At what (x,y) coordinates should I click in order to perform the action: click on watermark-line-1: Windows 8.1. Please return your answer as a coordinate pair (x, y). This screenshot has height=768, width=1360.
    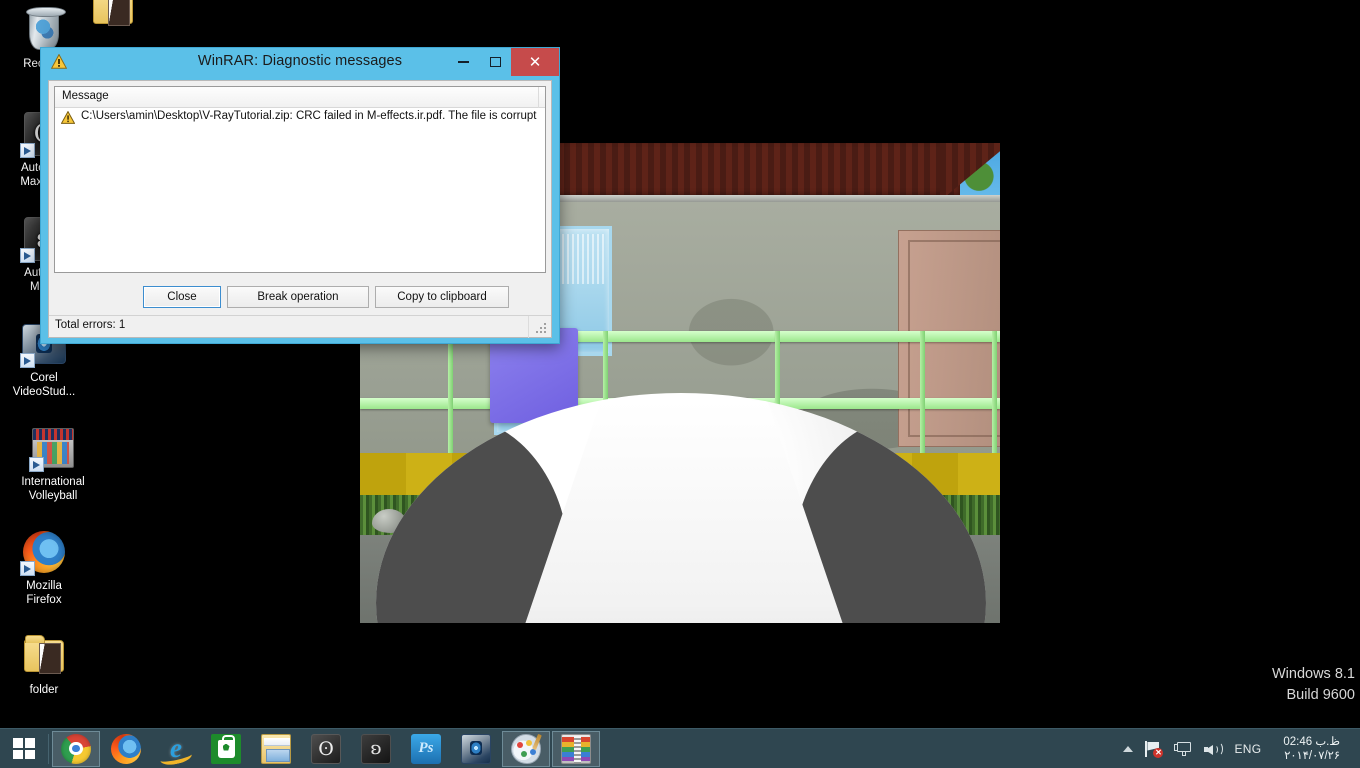
    Looking at the image, I should click on (1313, 674).